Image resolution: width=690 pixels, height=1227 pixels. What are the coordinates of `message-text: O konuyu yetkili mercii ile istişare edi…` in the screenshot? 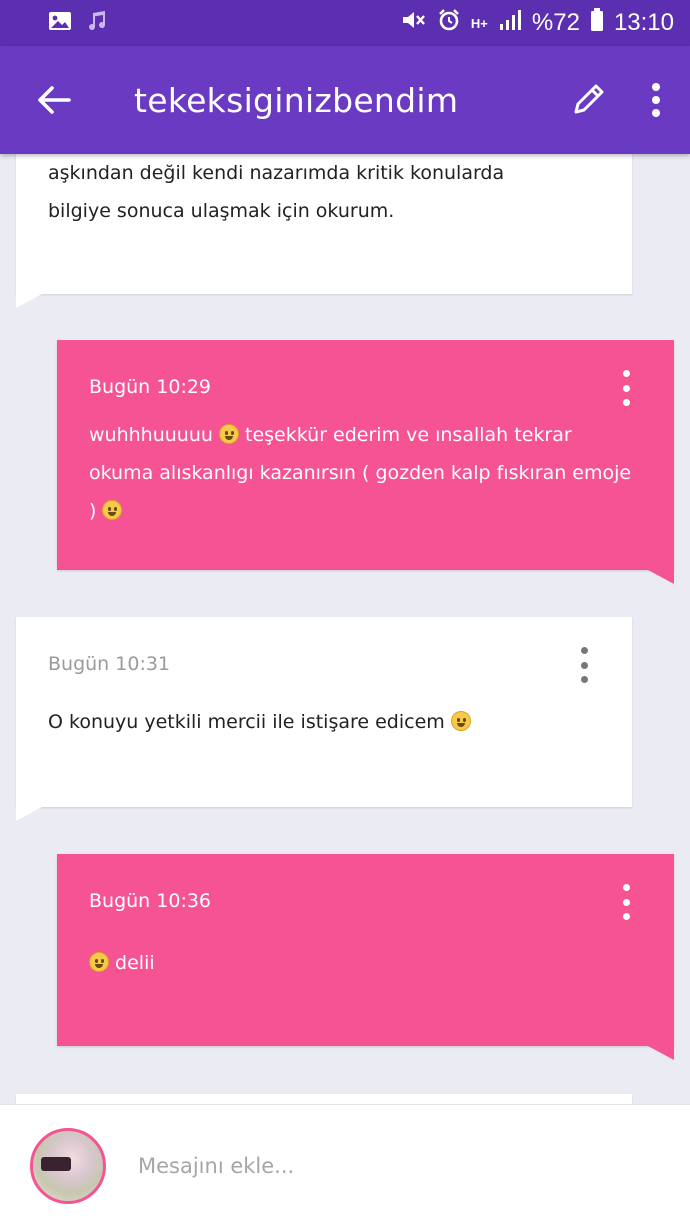 It's located at (320, 722).